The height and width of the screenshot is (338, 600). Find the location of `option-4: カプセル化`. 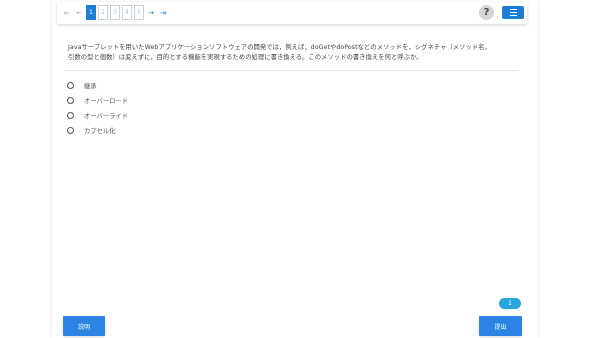

option-4: カプセル化 is located at coordinates (97, 130).